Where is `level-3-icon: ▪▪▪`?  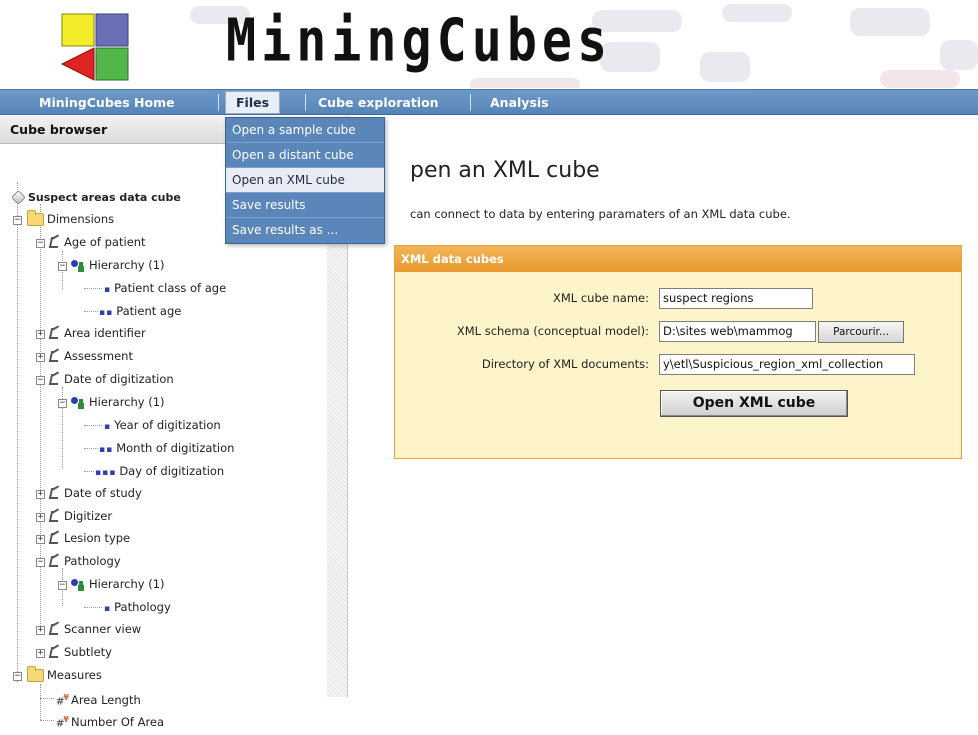 level-3-icon: ▪▪▪ is located at coordinates (106, 473).